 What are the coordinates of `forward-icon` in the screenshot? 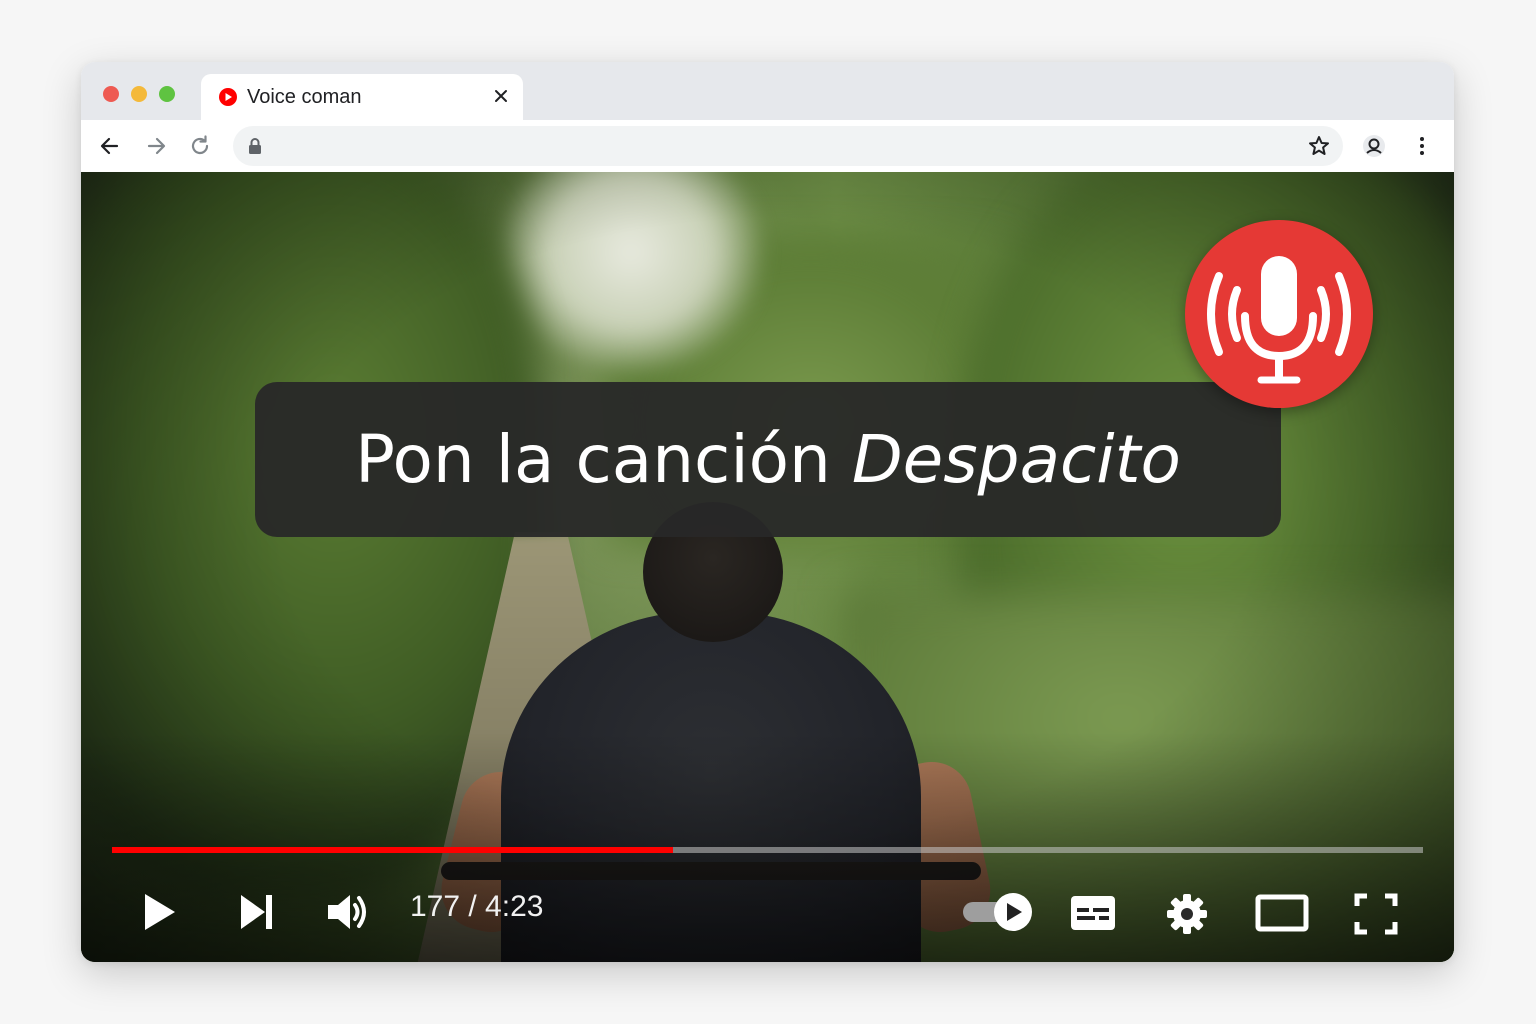 It's located at (156, 146).